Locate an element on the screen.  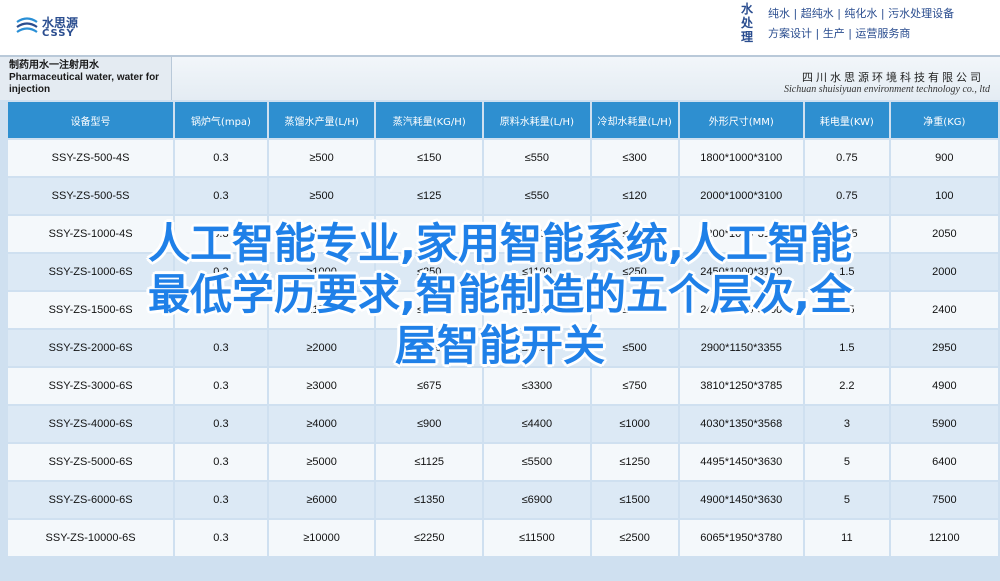
cell-feed: ≤5500 is located at coordinates (537, 462).